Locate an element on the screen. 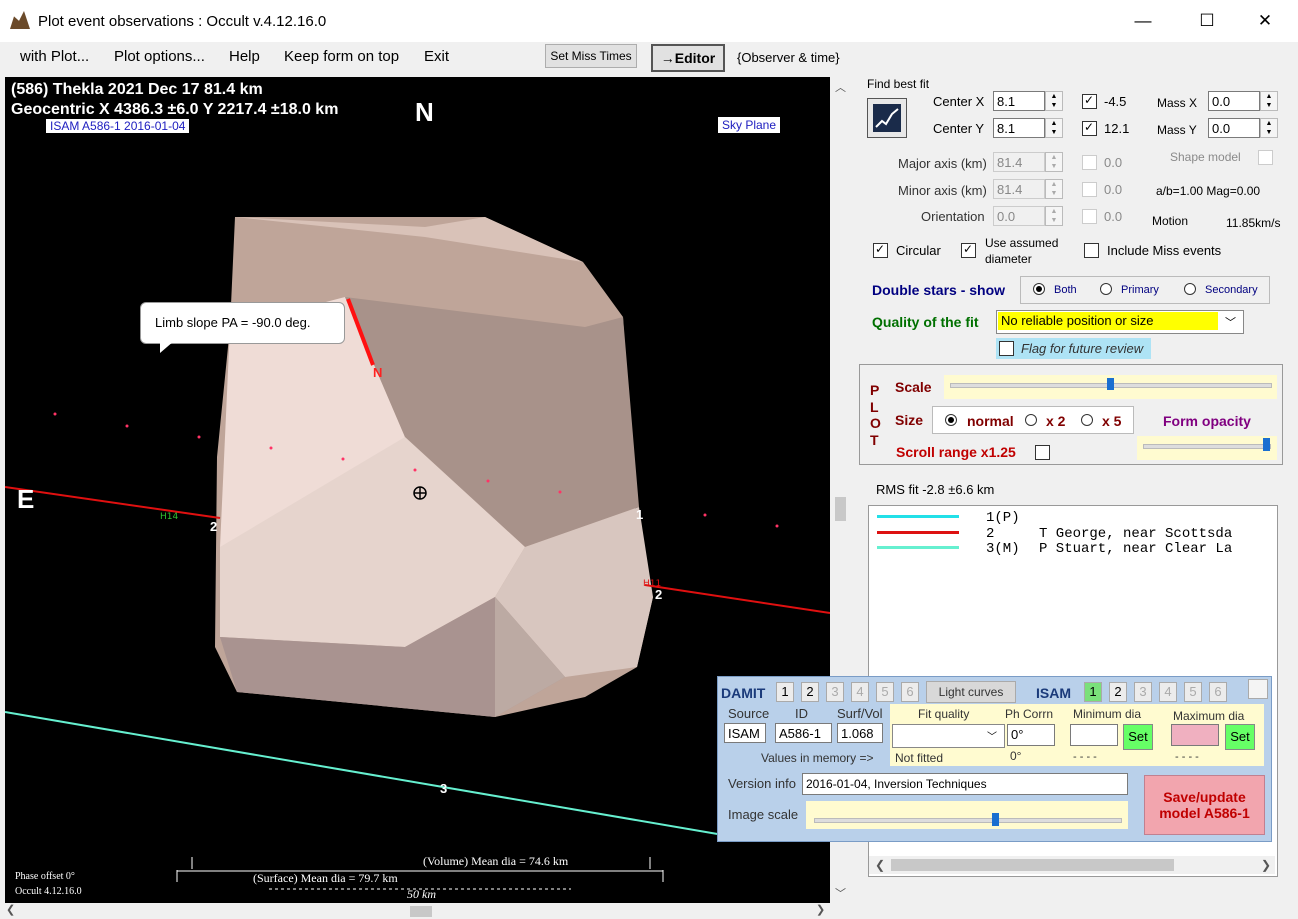  editor-button: →Editor is located at coordinates (688, 58).